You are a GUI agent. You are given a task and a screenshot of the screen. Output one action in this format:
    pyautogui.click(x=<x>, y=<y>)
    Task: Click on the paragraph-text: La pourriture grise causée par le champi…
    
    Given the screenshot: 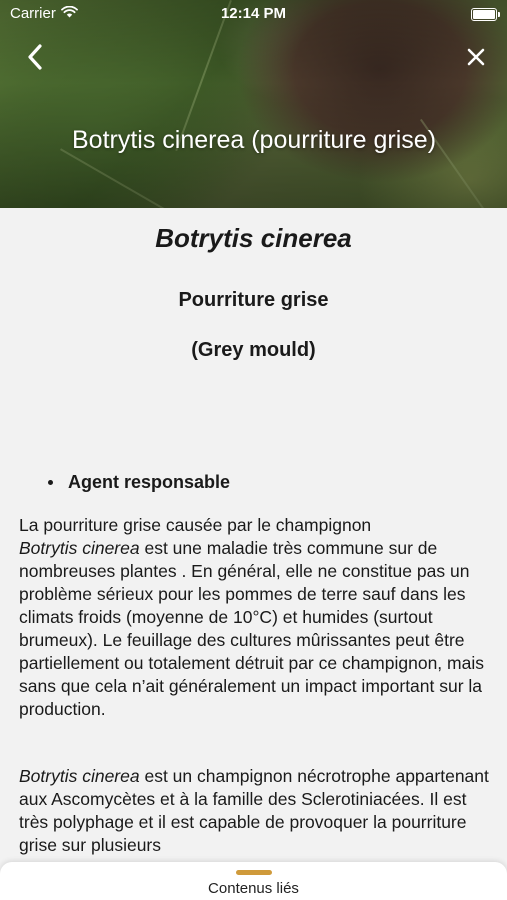 What is the action you would take?
    pyautogui.click(x=195, y=525)
    